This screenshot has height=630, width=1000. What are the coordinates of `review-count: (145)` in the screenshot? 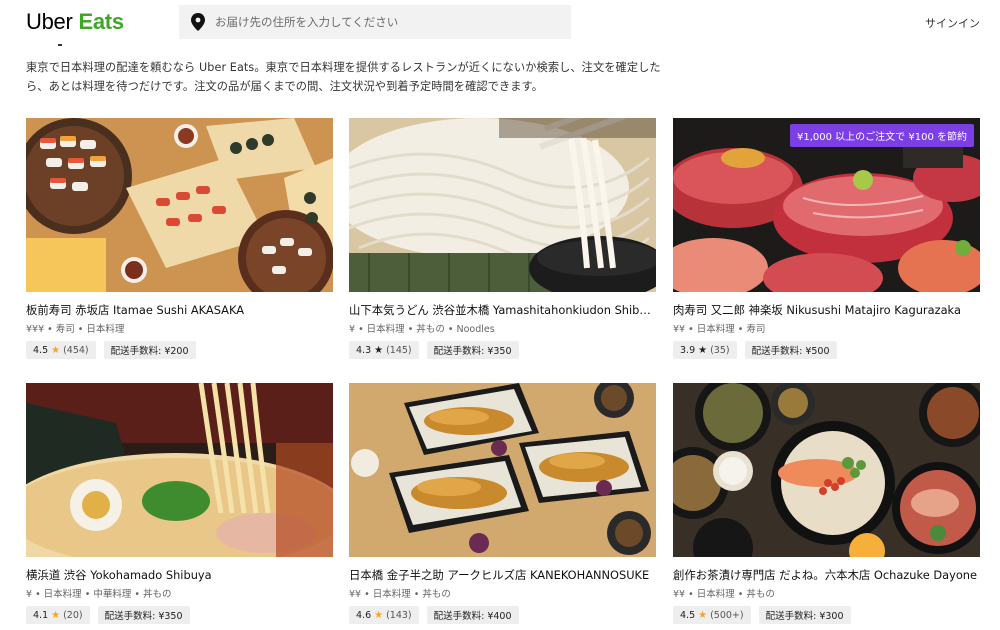 It's located at (399, 350).